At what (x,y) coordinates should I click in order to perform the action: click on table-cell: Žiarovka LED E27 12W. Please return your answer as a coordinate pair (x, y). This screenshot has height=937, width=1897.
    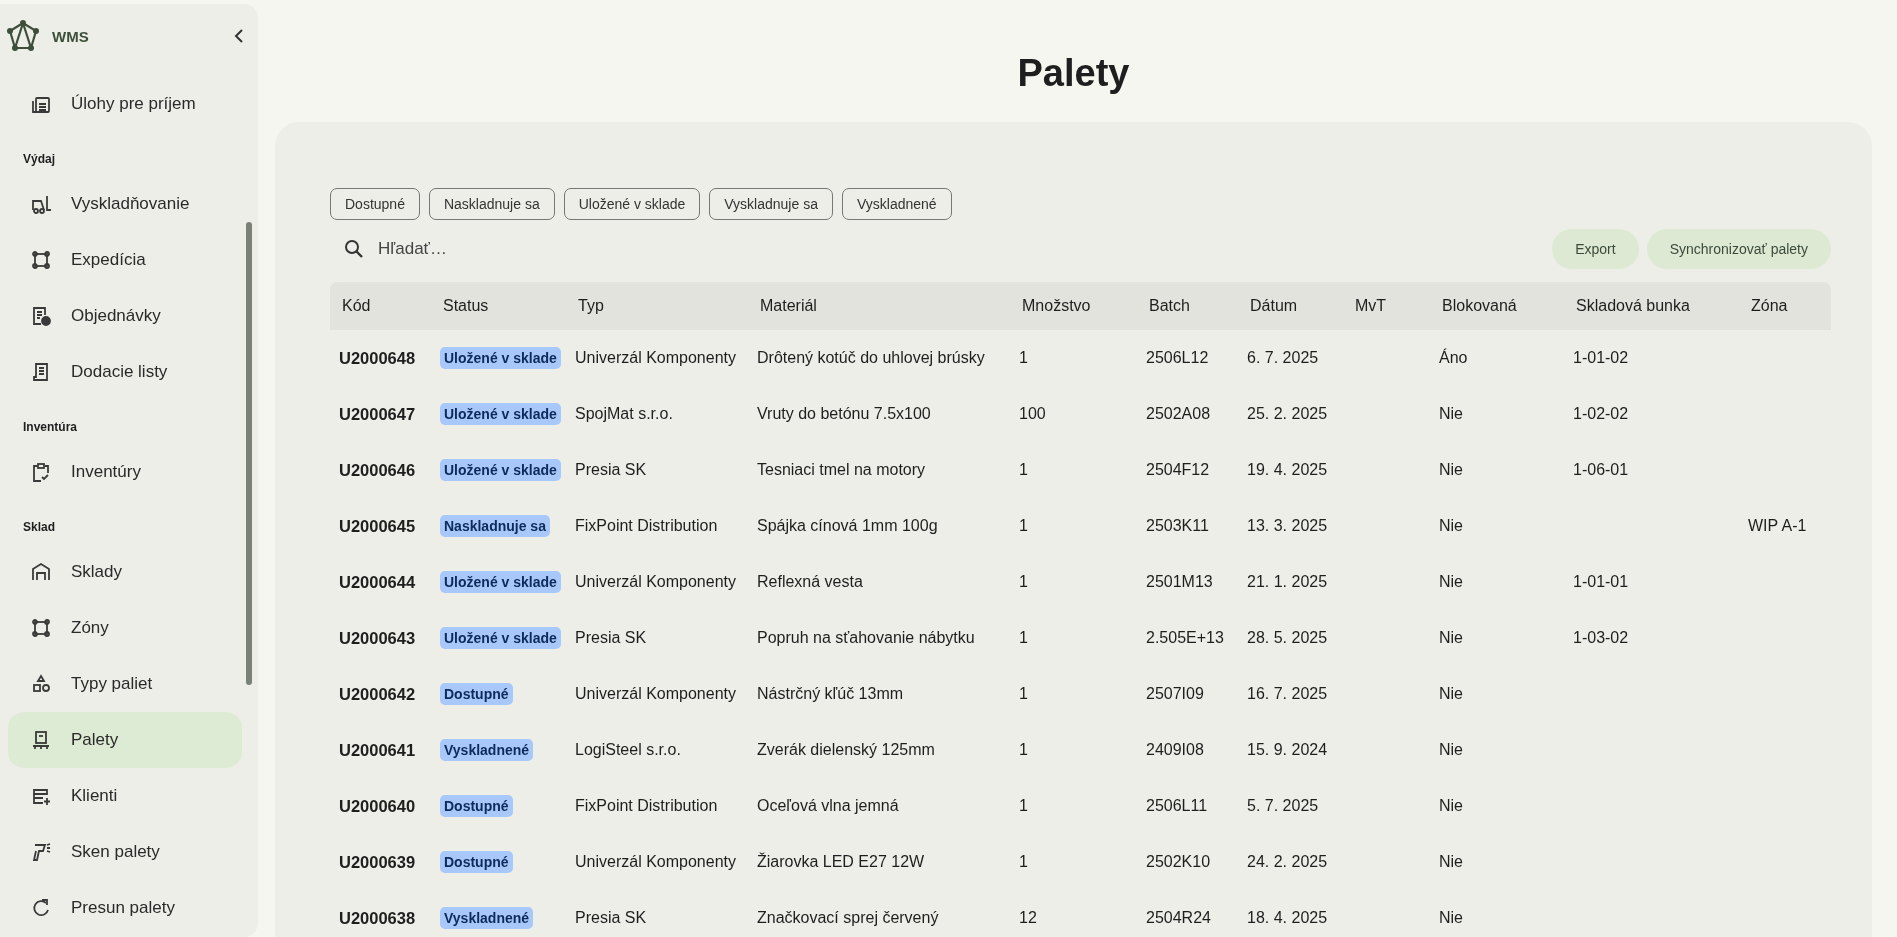
    Looking at the image, I should click on (841, 861).